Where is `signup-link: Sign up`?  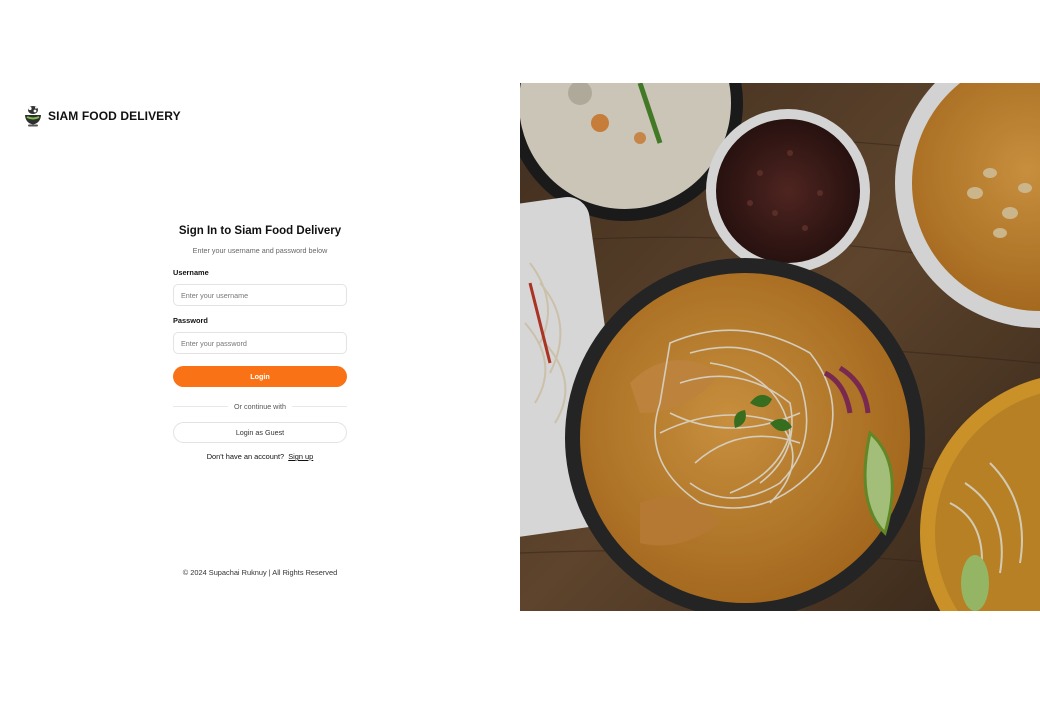 signup-link: Sign up is located at coordinates (300, 456).